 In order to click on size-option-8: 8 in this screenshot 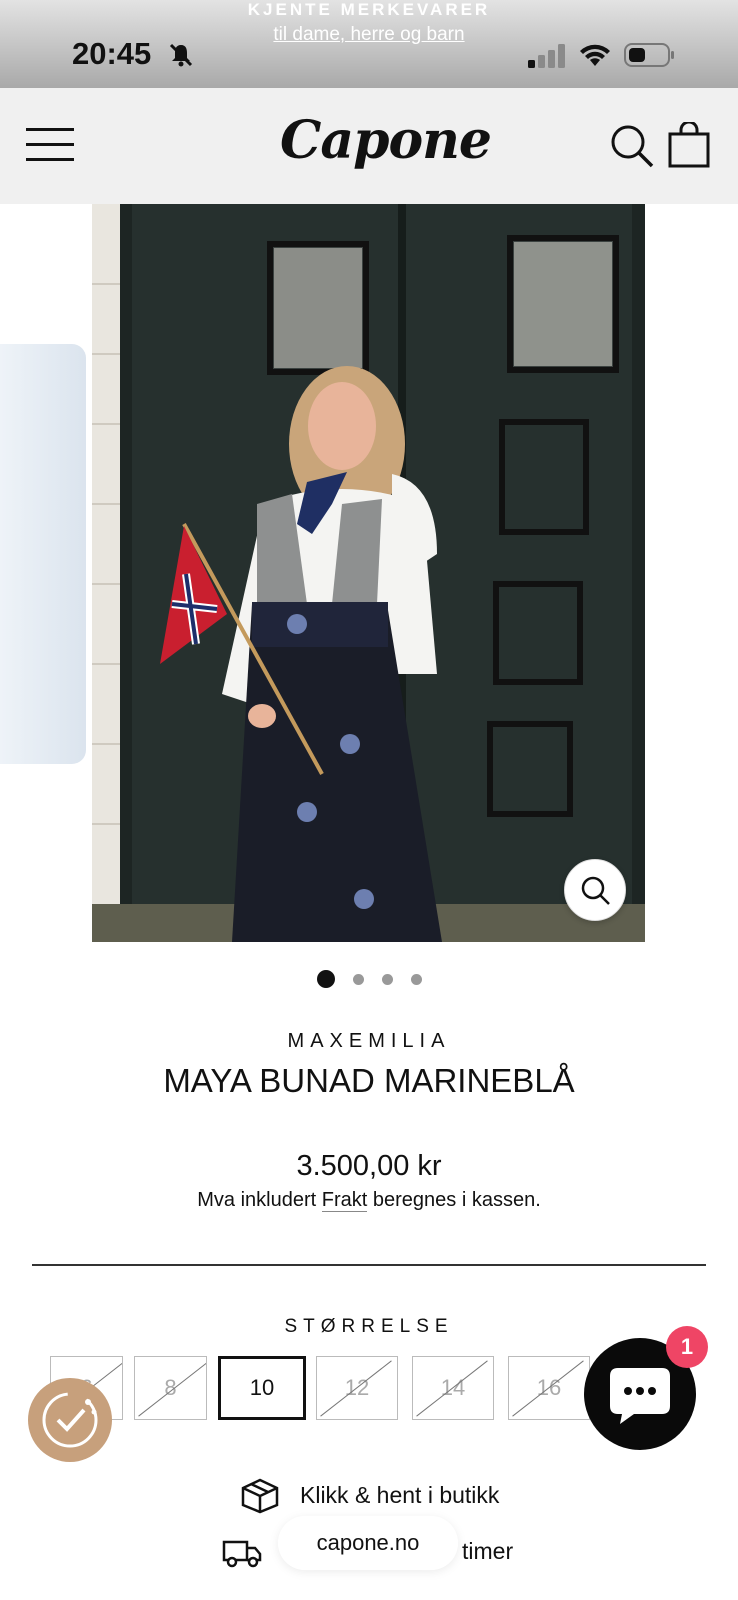, I will do `click(170, 1388)`.